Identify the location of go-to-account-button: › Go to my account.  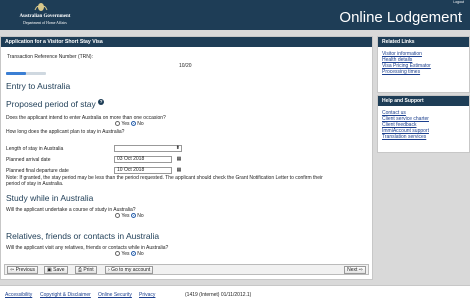
(129, 270).